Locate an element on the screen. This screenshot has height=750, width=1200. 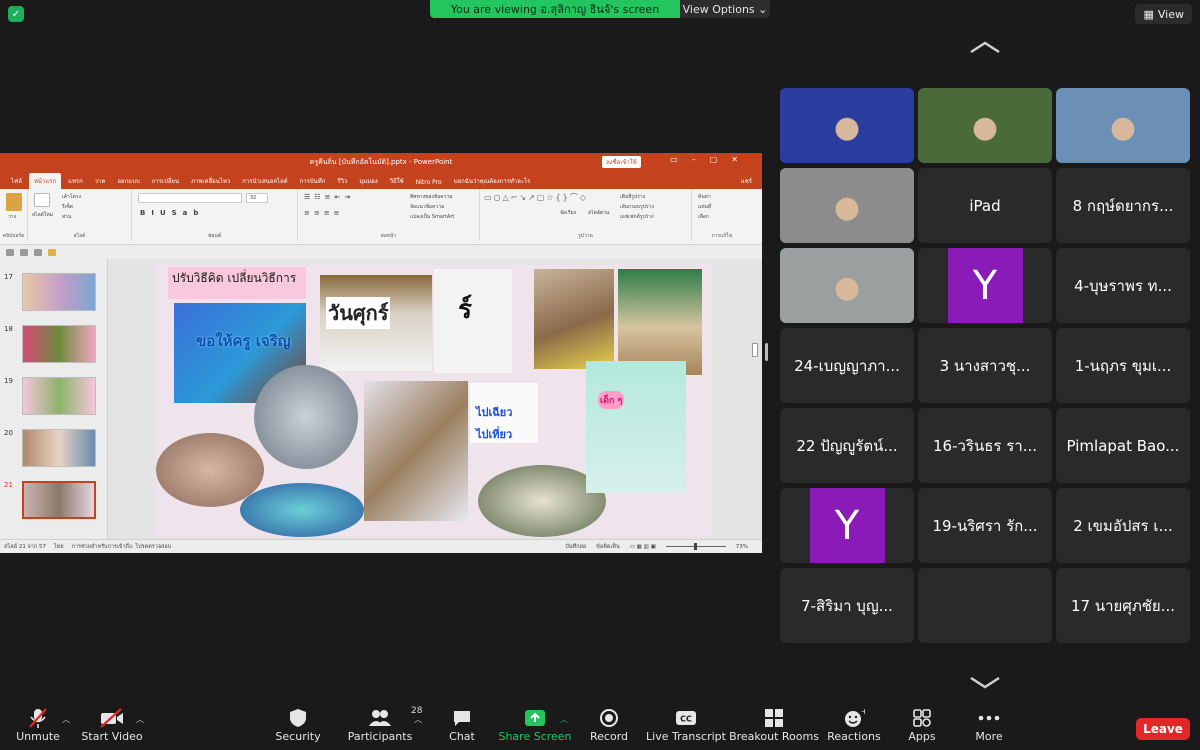
zoom-slider-knob is located at coordinates (695, 546).